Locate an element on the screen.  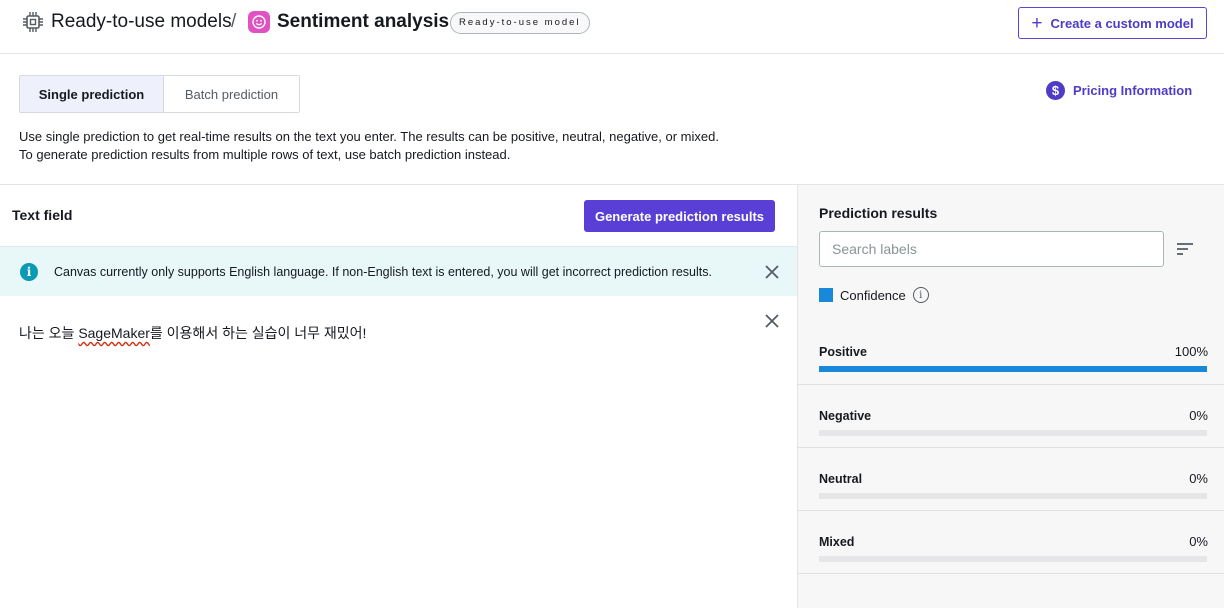
result-label: Negative is located at coordinates (845, 416).